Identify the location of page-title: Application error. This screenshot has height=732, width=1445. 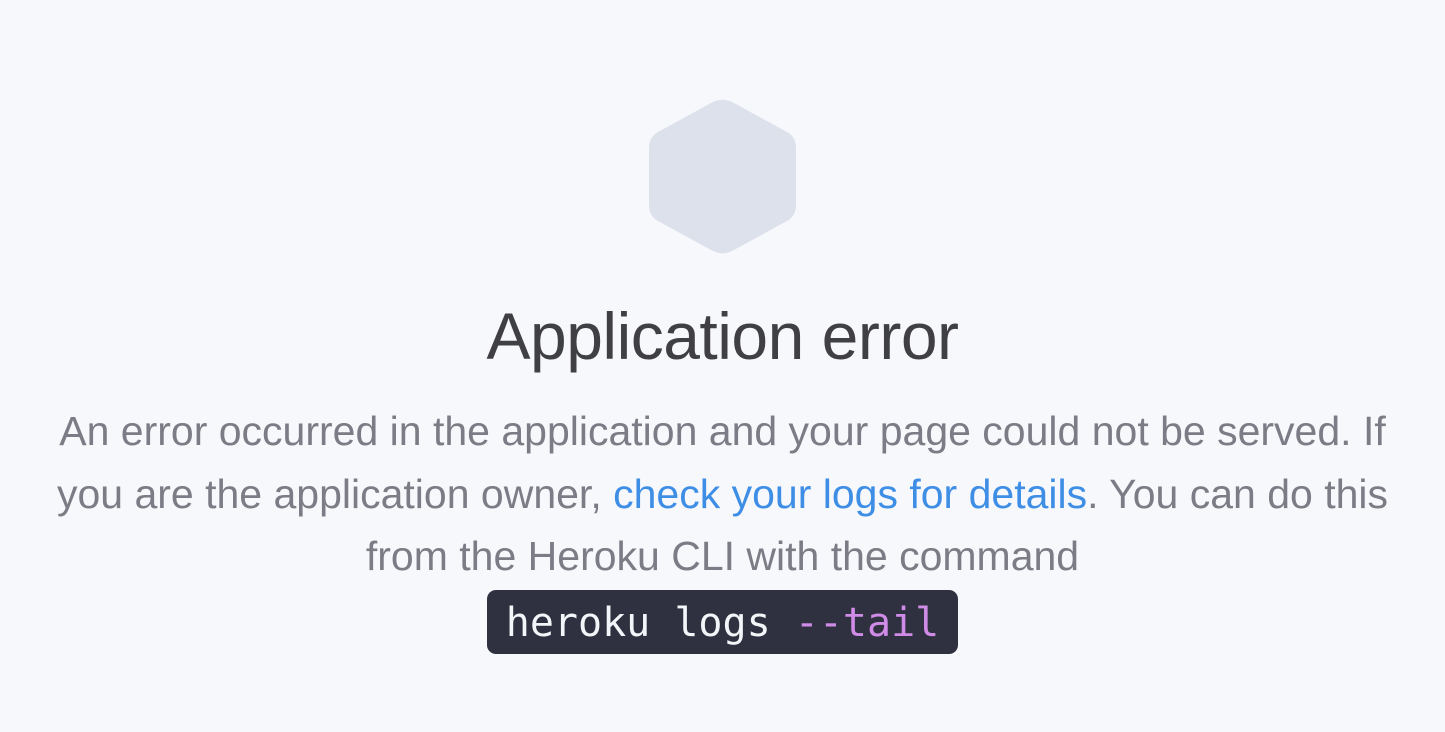
(722, 336).